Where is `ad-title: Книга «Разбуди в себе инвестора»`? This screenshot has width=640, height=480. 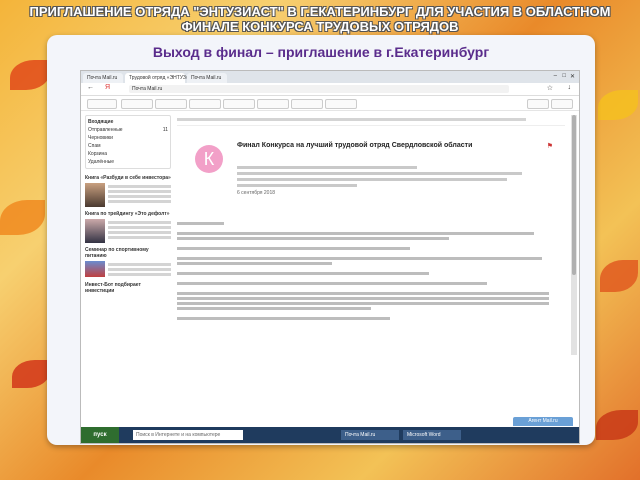 ad-title: Книга «Разбуди в себе инвестора» is located at coordinates (128, 178).